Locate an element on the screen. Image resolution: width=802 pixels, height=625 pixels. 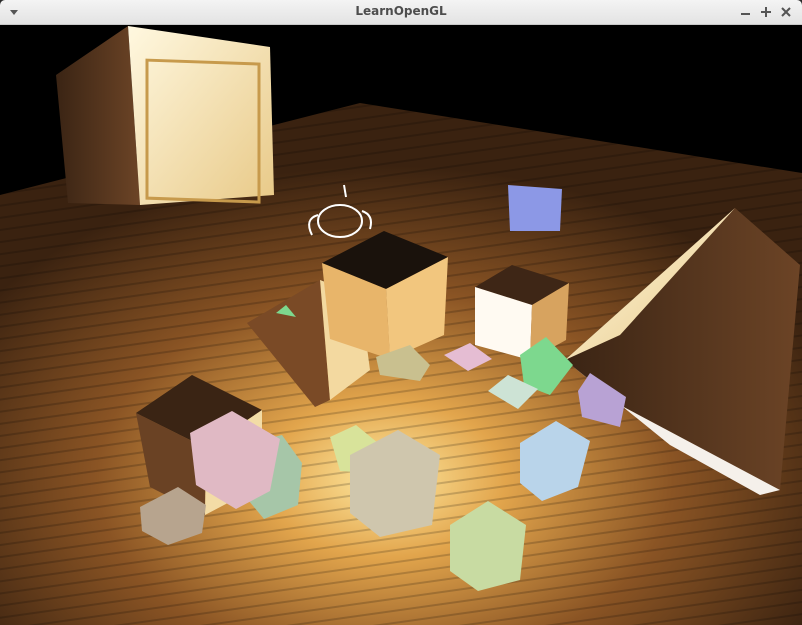
close-icon is located at coordinates (786, 12).